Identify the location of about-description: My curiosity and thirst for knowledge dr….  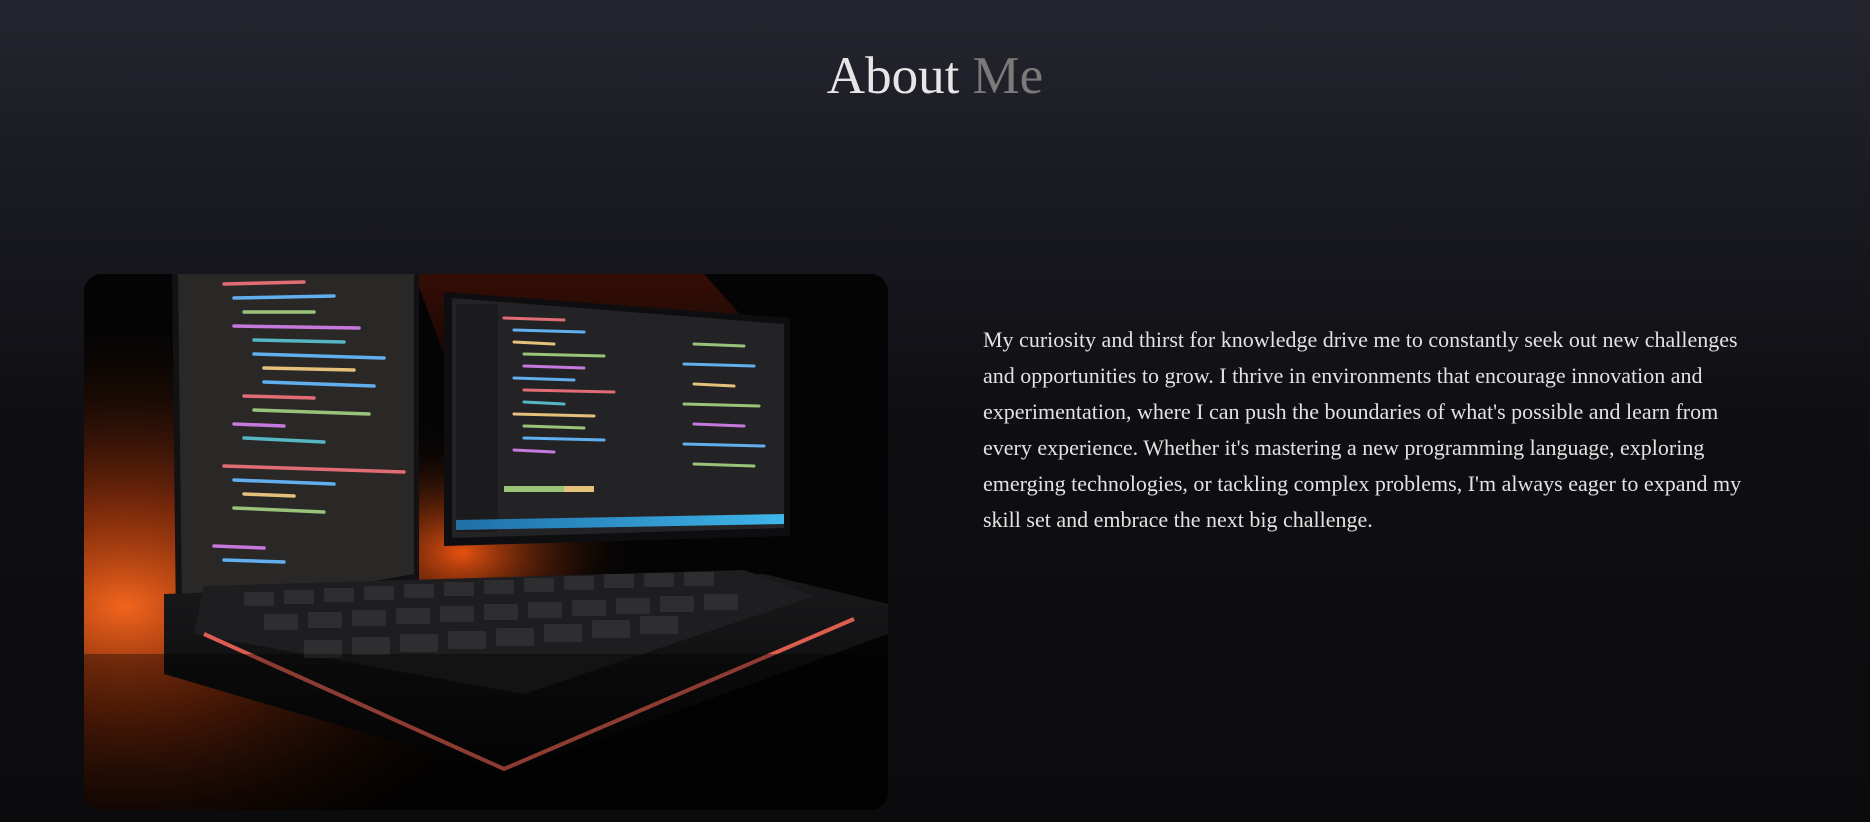
(1362, 429).